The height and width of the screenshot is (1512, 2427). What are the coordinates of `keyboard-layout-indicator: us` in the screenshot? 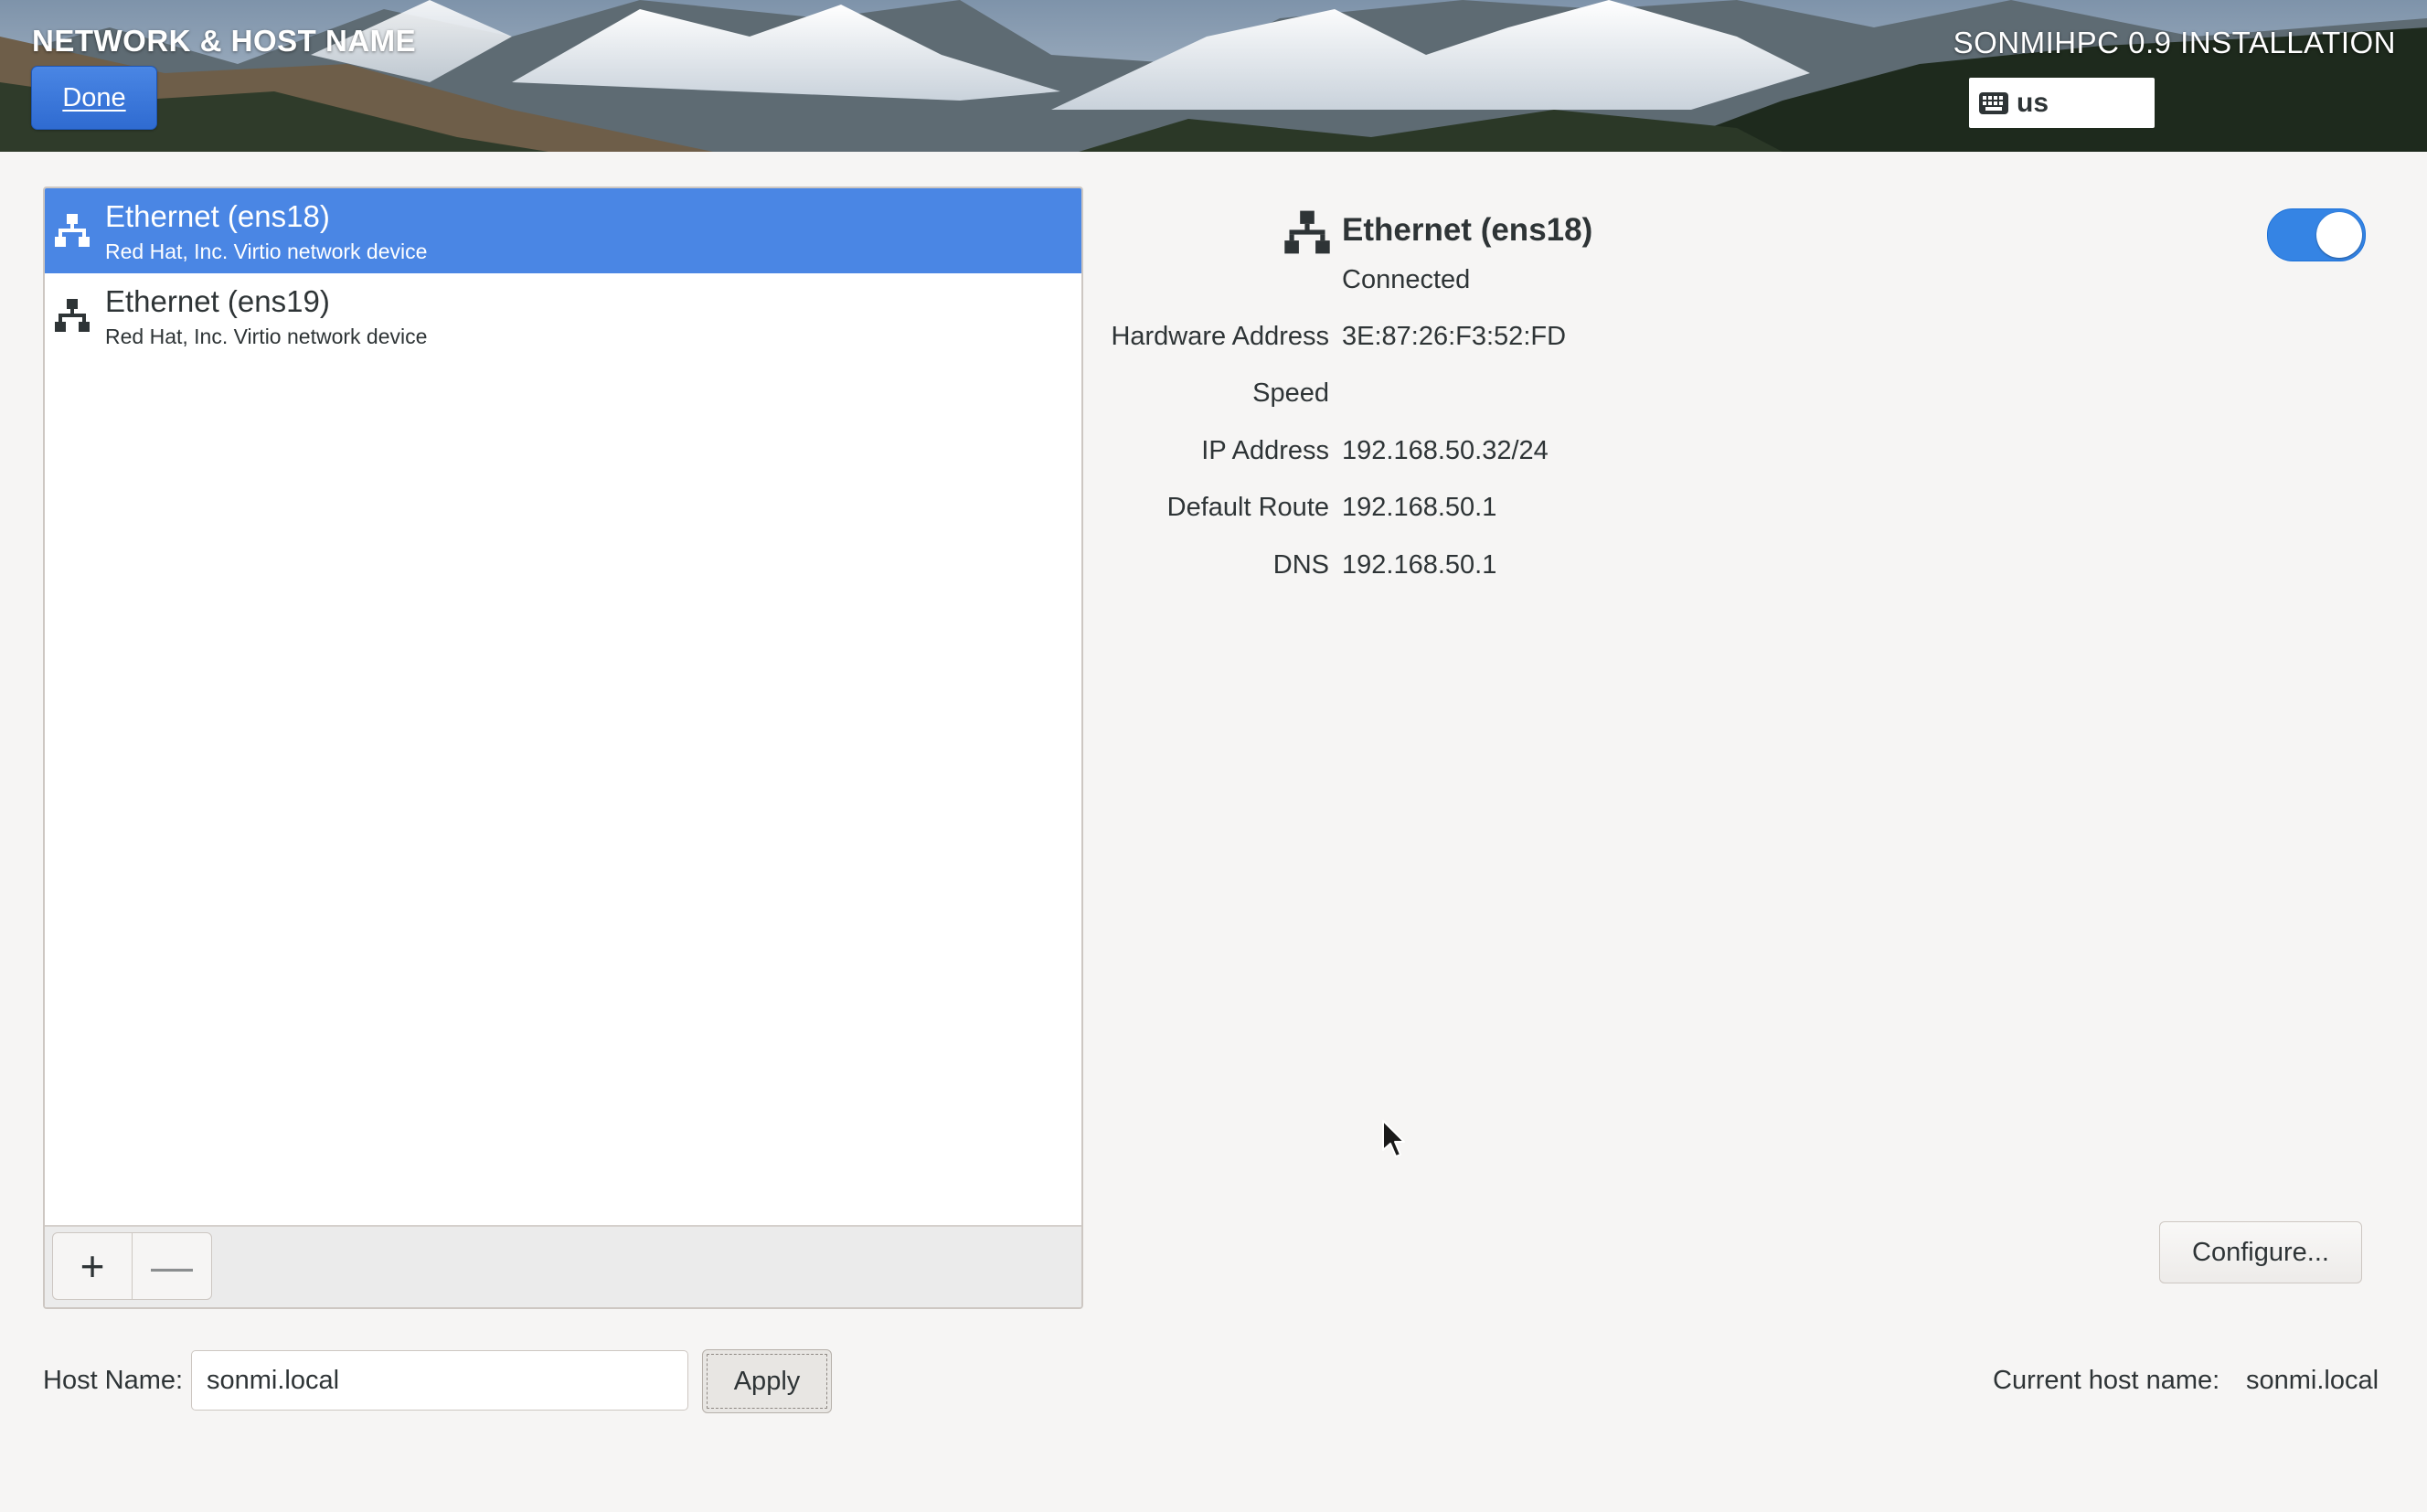 It's located at (2062, 103).